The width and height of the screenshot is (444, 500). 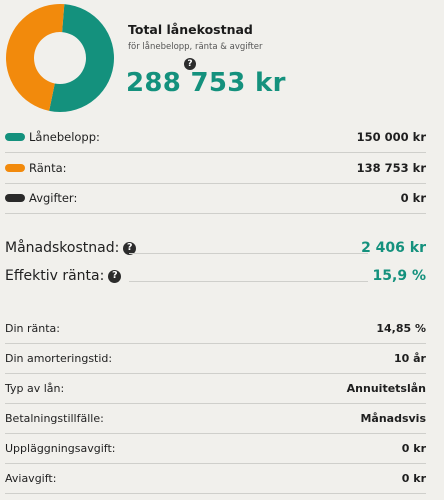 I want to click on interest-legend-swatch, so click(x=15, y=168).